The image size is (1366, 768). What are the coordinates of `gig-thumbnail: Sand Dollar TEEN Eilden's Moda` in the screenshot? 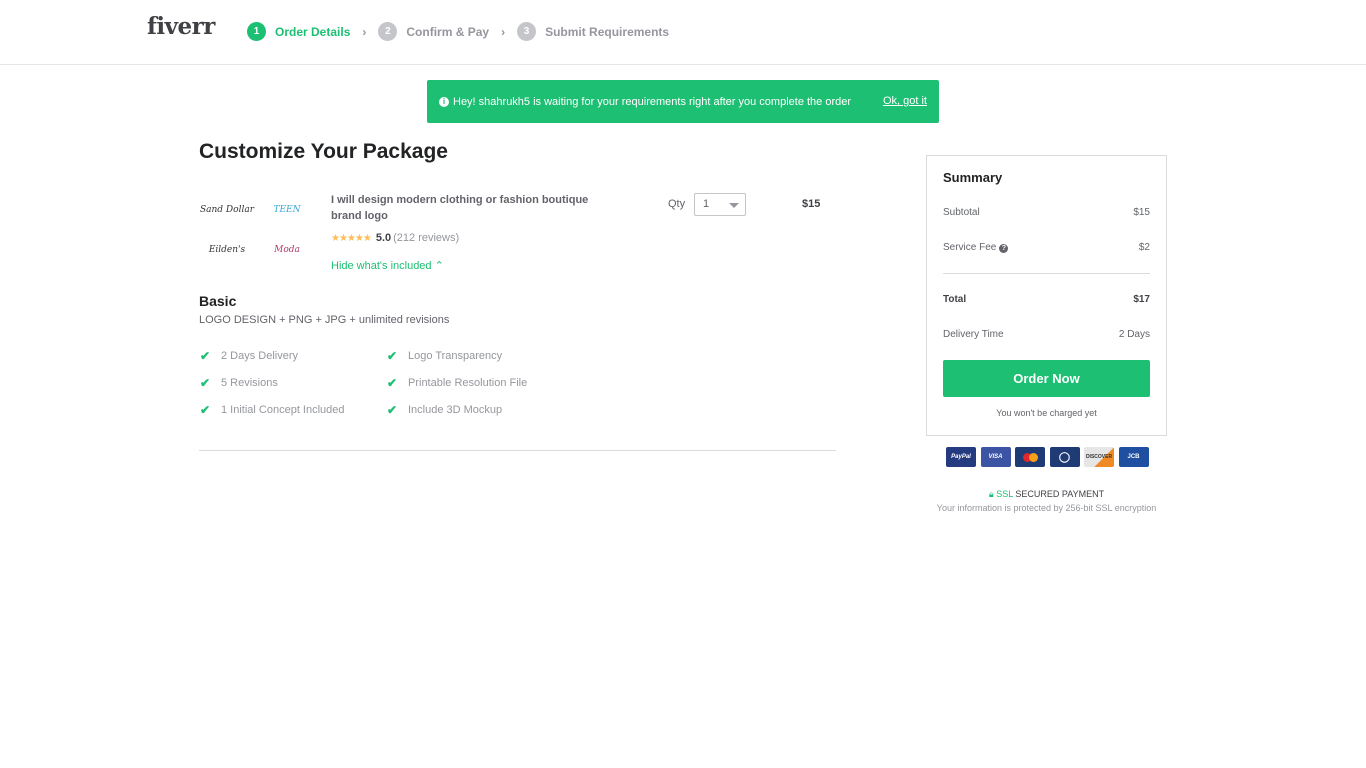 It's located at (259, 230).